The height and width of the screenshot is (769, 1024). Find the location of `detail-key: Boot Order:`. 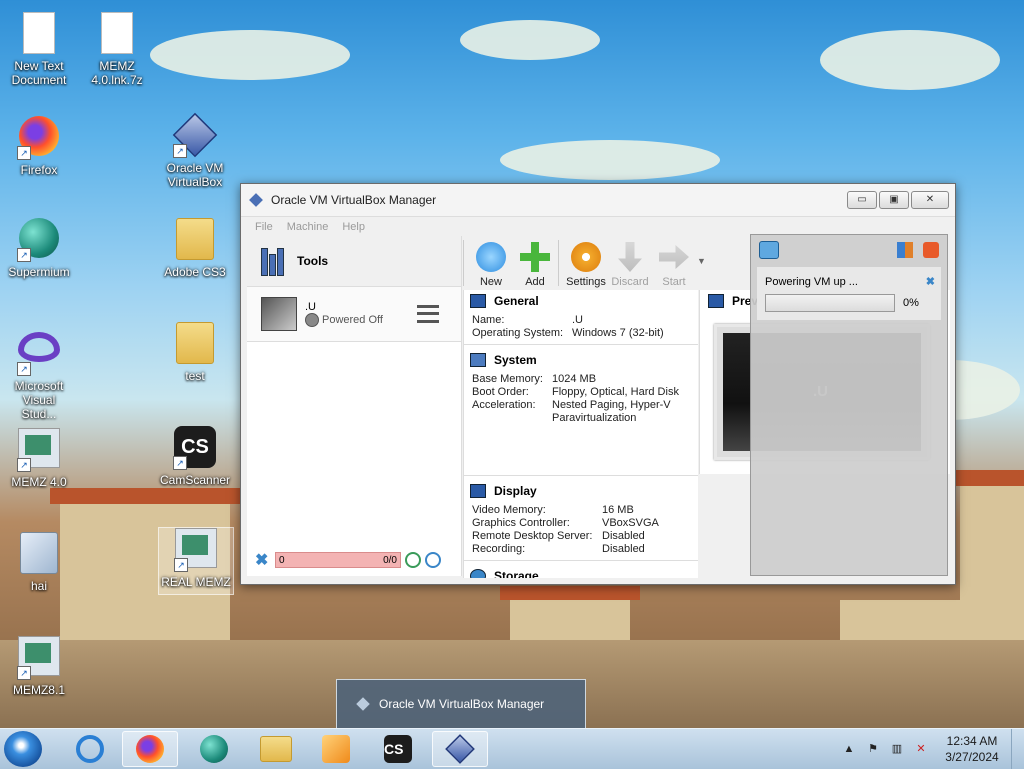

detail-key: Boot Order: is located at coordinates (500, 392).